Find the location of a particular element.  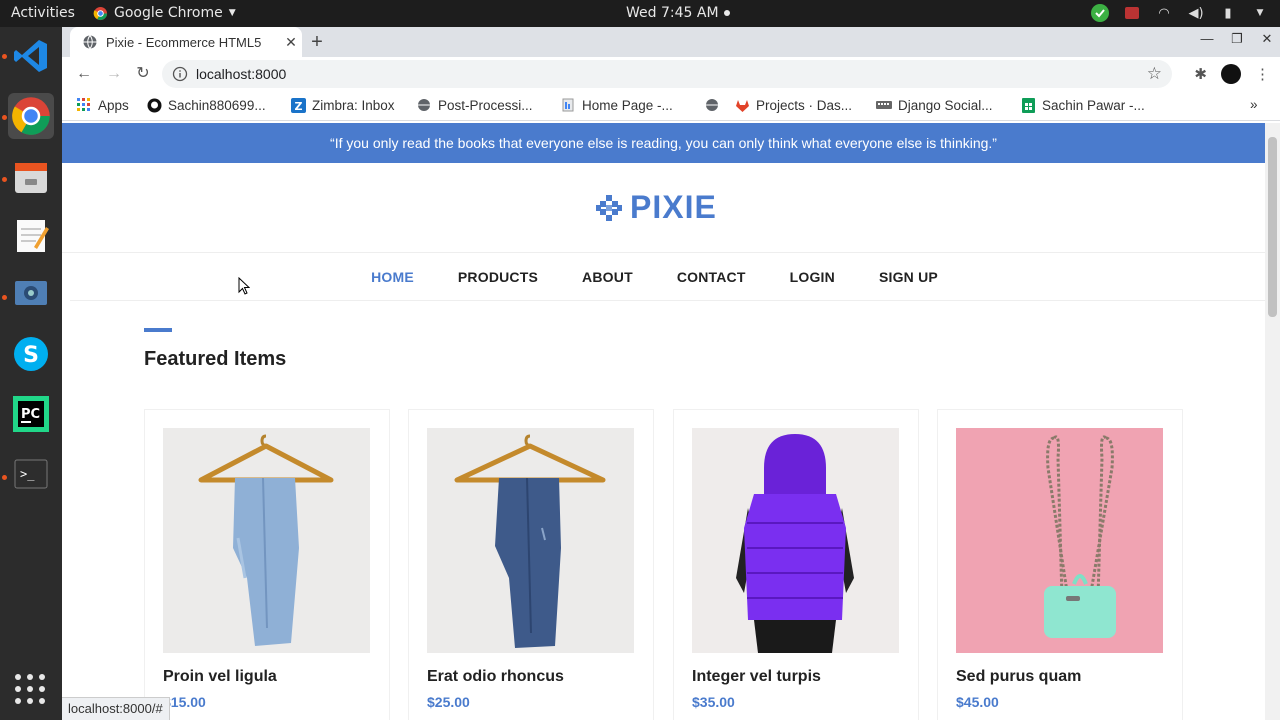

more-bookmarks-icon: » is located at coordinates (1254, 104).